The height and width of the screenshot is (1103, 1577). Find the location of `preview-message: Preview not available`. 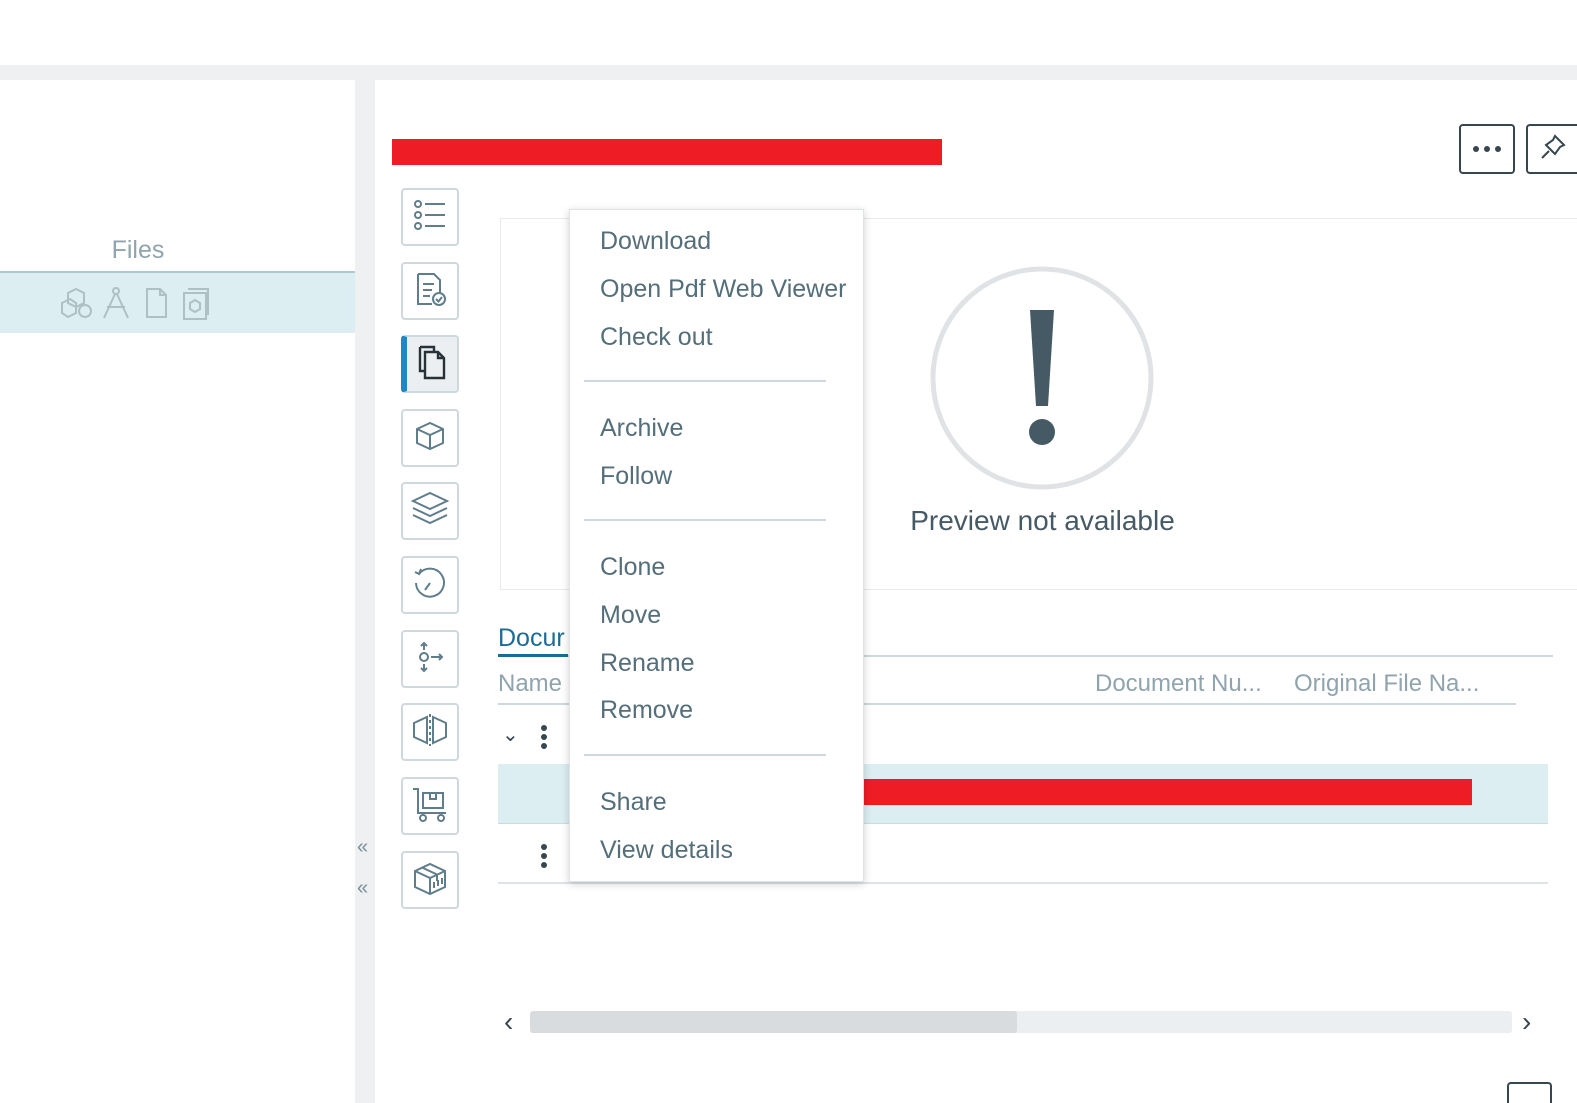

preview-message: Preview not available is located at coordinates (1042, 520).